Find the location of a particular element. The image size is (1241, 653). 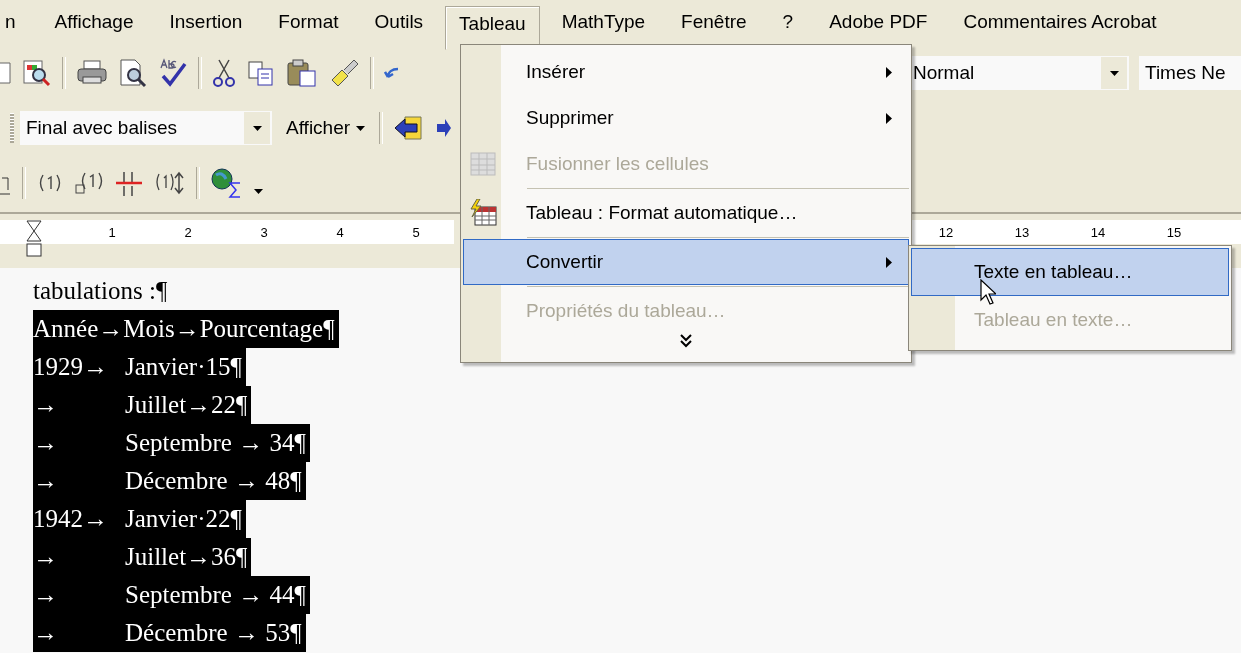

menu-bar-item: Fenêtre is located at coordinates (714, 22).